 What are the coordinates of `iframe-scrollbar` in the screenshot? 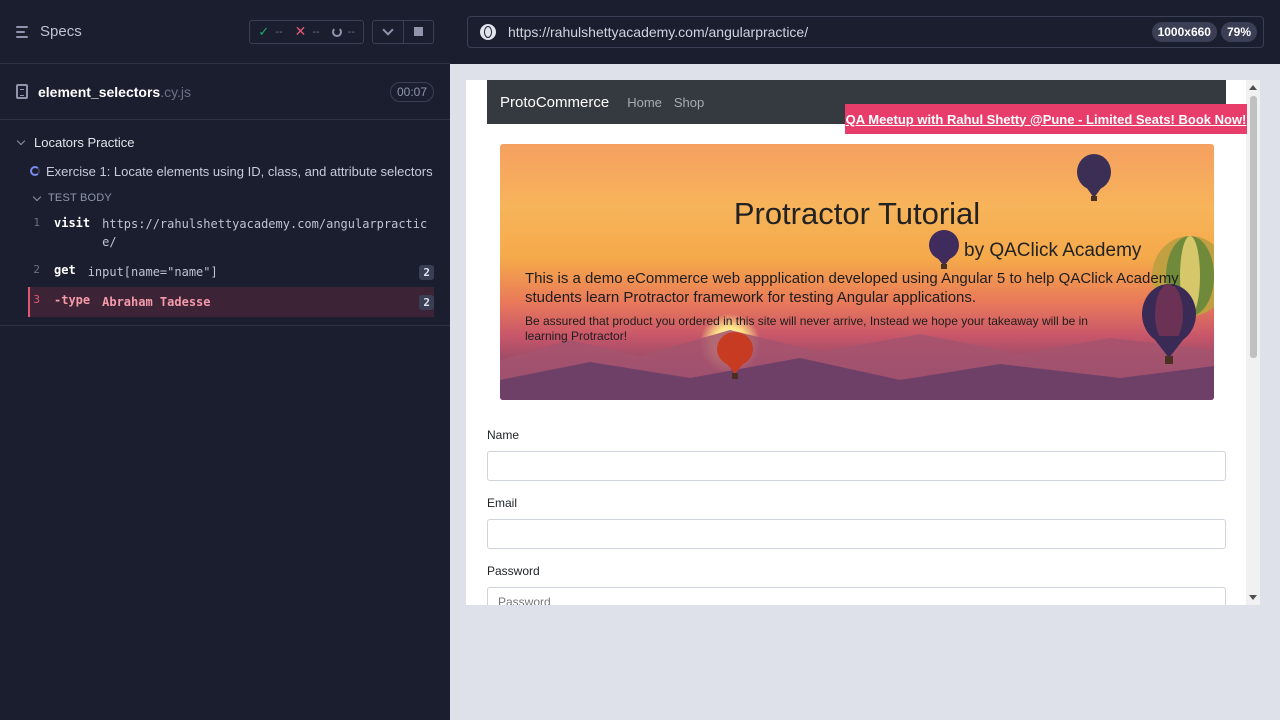 It's located at (1253, 342).